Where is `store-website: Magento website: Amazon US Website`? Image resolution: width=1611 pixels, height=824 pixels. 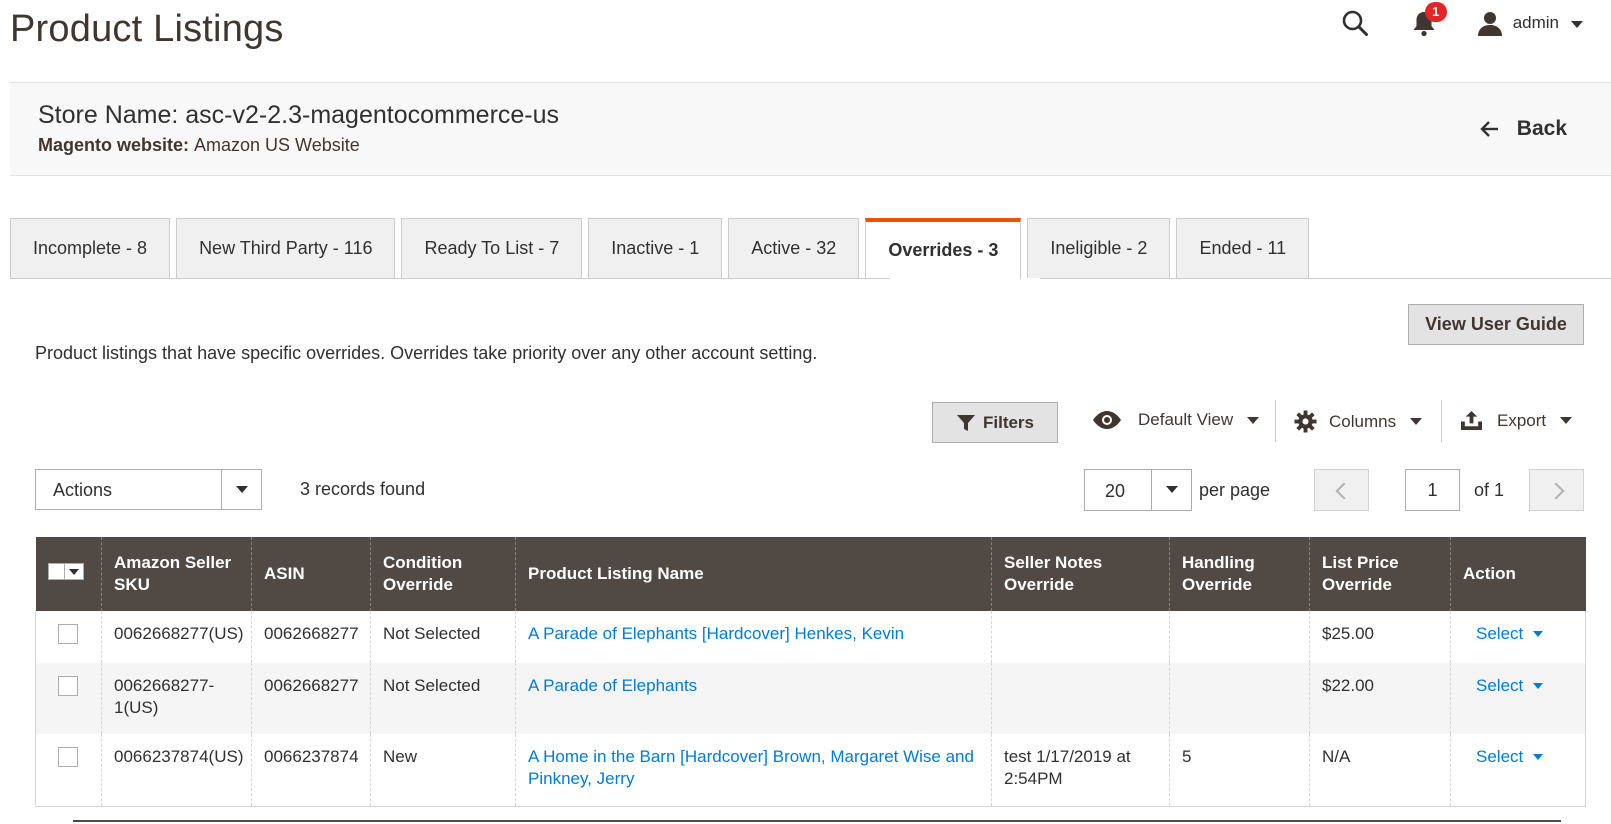 store-website: Magento website: Amazon US Website is located at coordinates (199, 145).